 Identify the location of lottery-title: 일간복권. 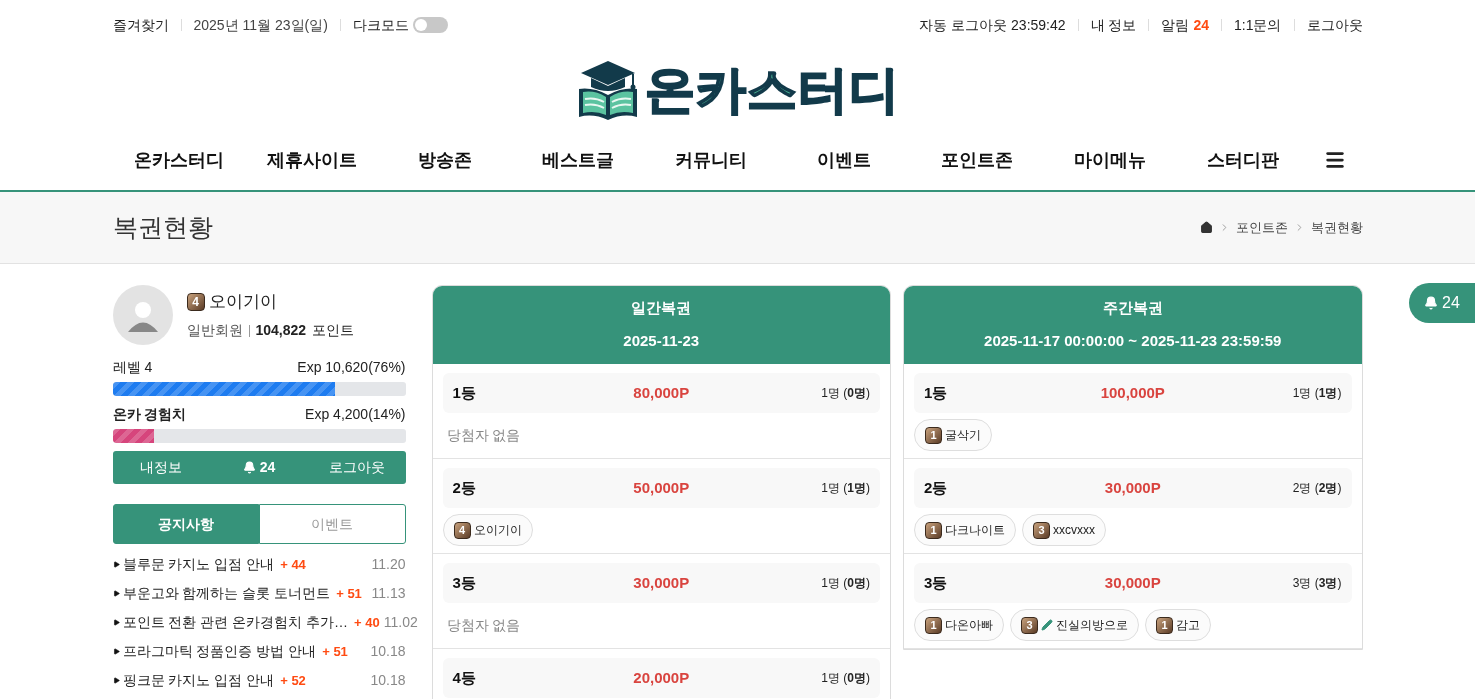
(661, 308).